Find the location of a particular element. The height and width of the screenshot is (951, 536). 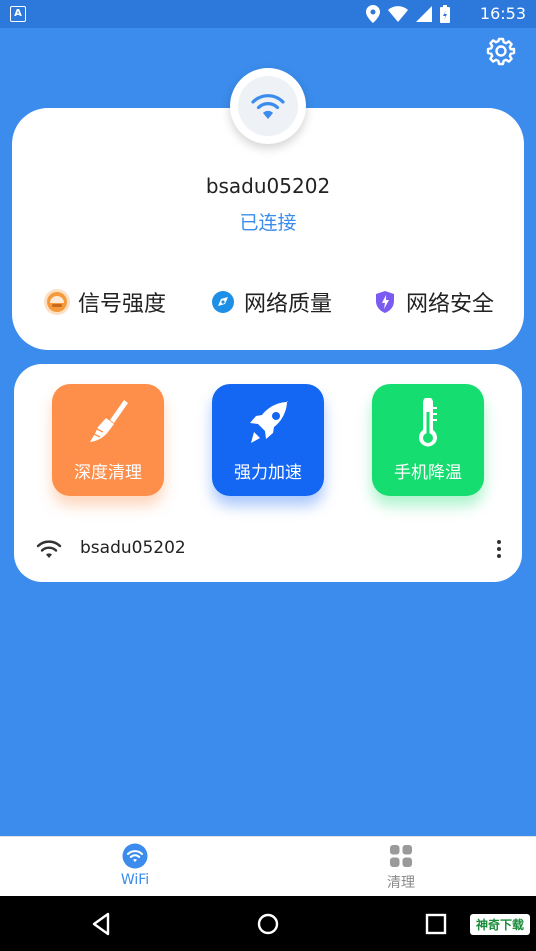

battery-icon is located at coordinates (445, 14).